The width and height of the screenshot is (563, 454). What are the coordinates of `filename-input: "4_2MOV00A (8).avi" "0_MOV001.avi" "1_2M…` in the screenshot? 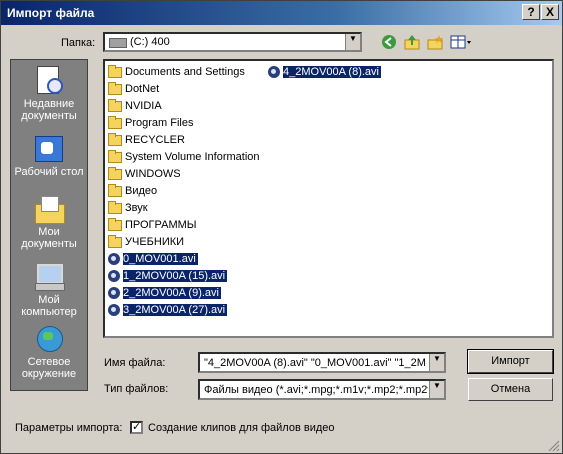 It's located at (322, 362).